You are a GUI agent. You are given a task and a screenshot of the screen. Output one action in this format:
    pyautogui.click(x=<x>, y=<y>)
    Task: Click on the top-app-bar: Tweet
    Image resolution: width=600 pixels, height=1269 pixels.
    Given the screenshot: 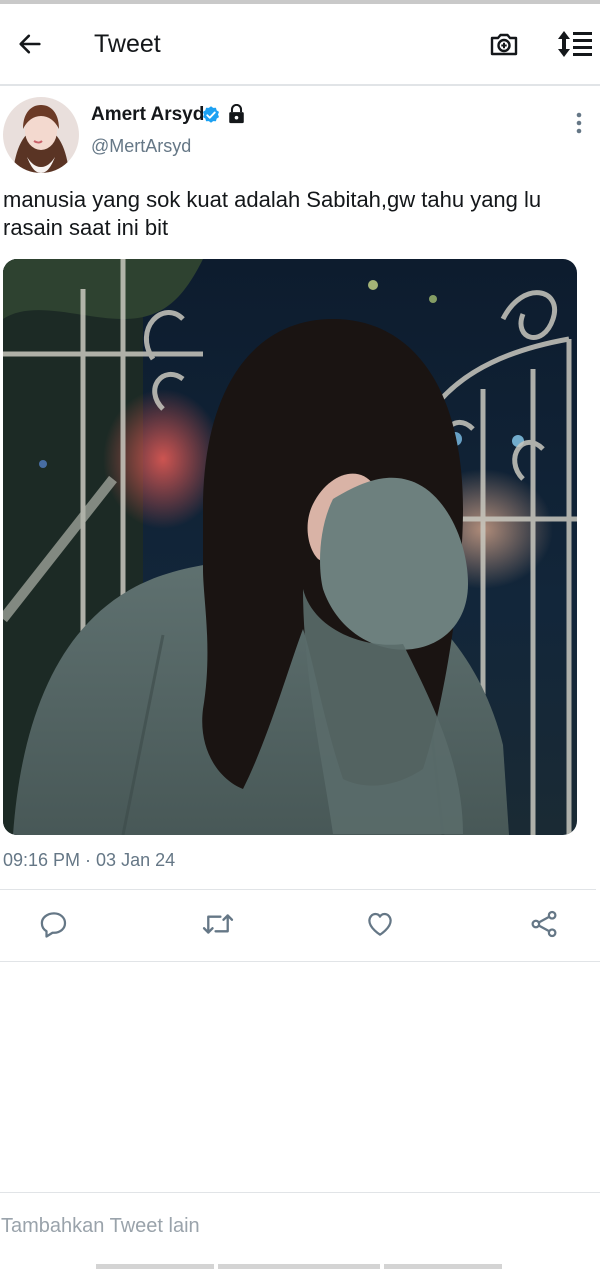 What is the action you would take?
    pyautogui.click(x=300, y=45)
    